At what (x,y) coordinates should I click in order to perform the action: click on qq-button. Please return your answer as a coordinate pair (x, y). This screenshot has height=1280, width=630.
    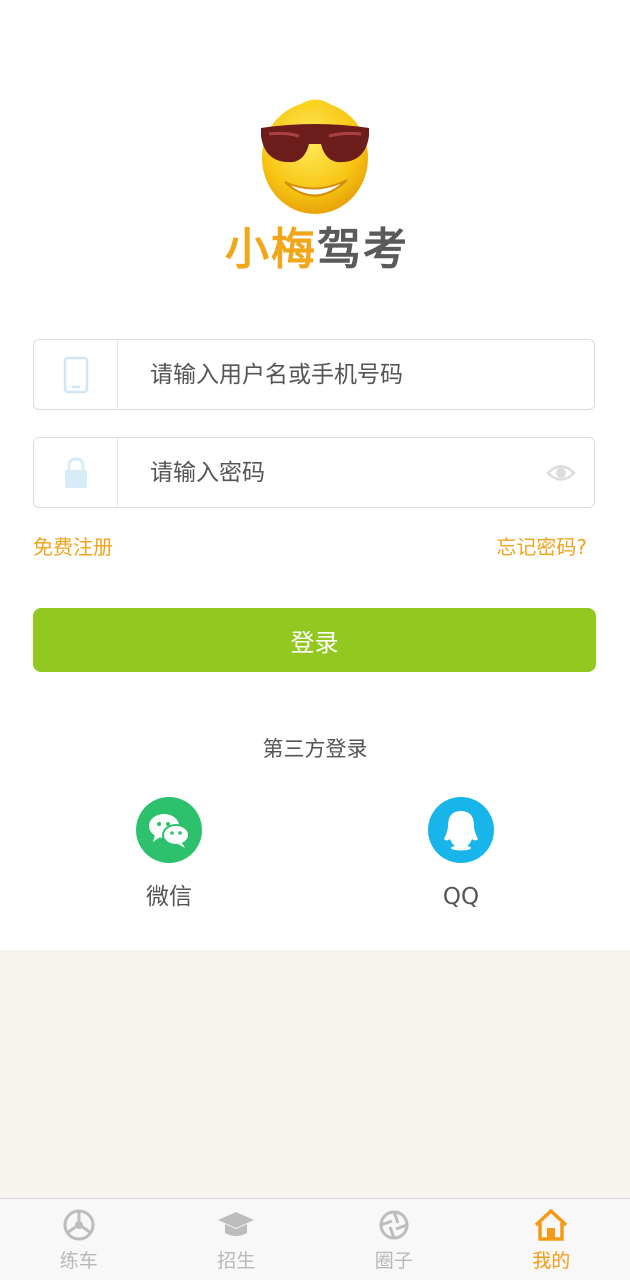
    Looking at the image, I should click on (461, 830).